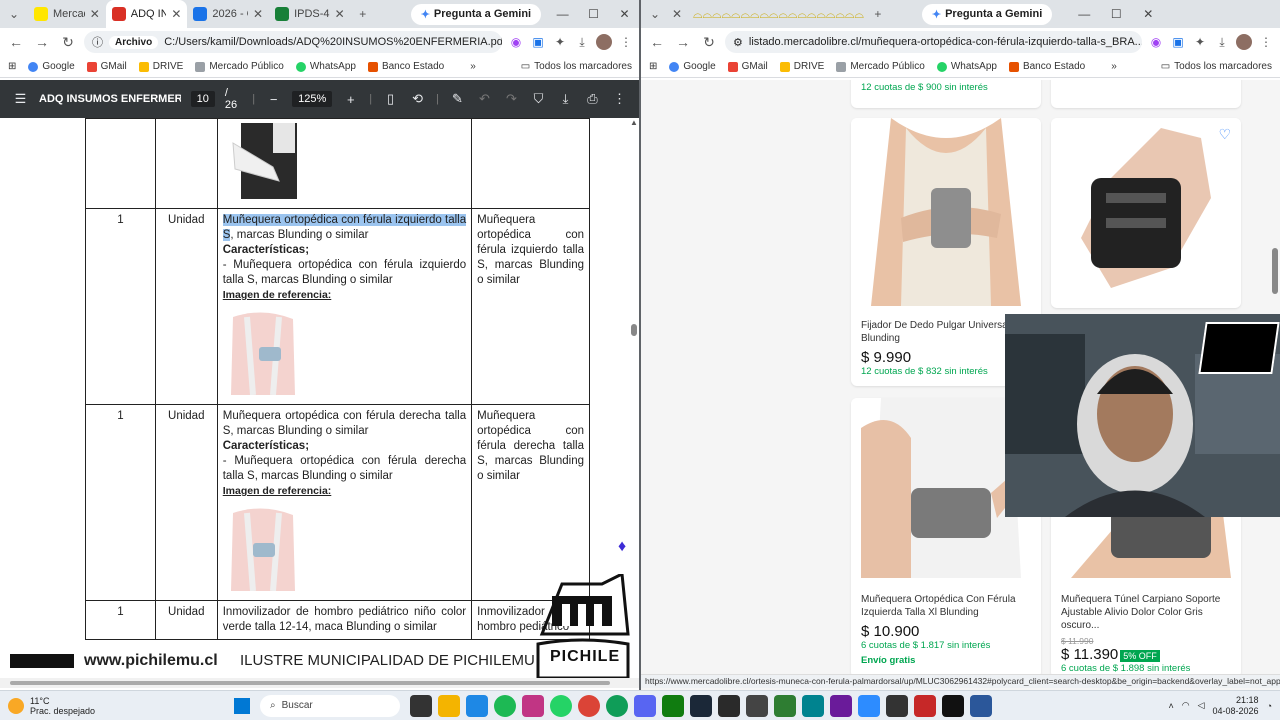 This screenshot has height=720, width=1280. Describe the element at coordinates (273, 99) in the screenshot. I see `zoom-out-icon: −` at that location.